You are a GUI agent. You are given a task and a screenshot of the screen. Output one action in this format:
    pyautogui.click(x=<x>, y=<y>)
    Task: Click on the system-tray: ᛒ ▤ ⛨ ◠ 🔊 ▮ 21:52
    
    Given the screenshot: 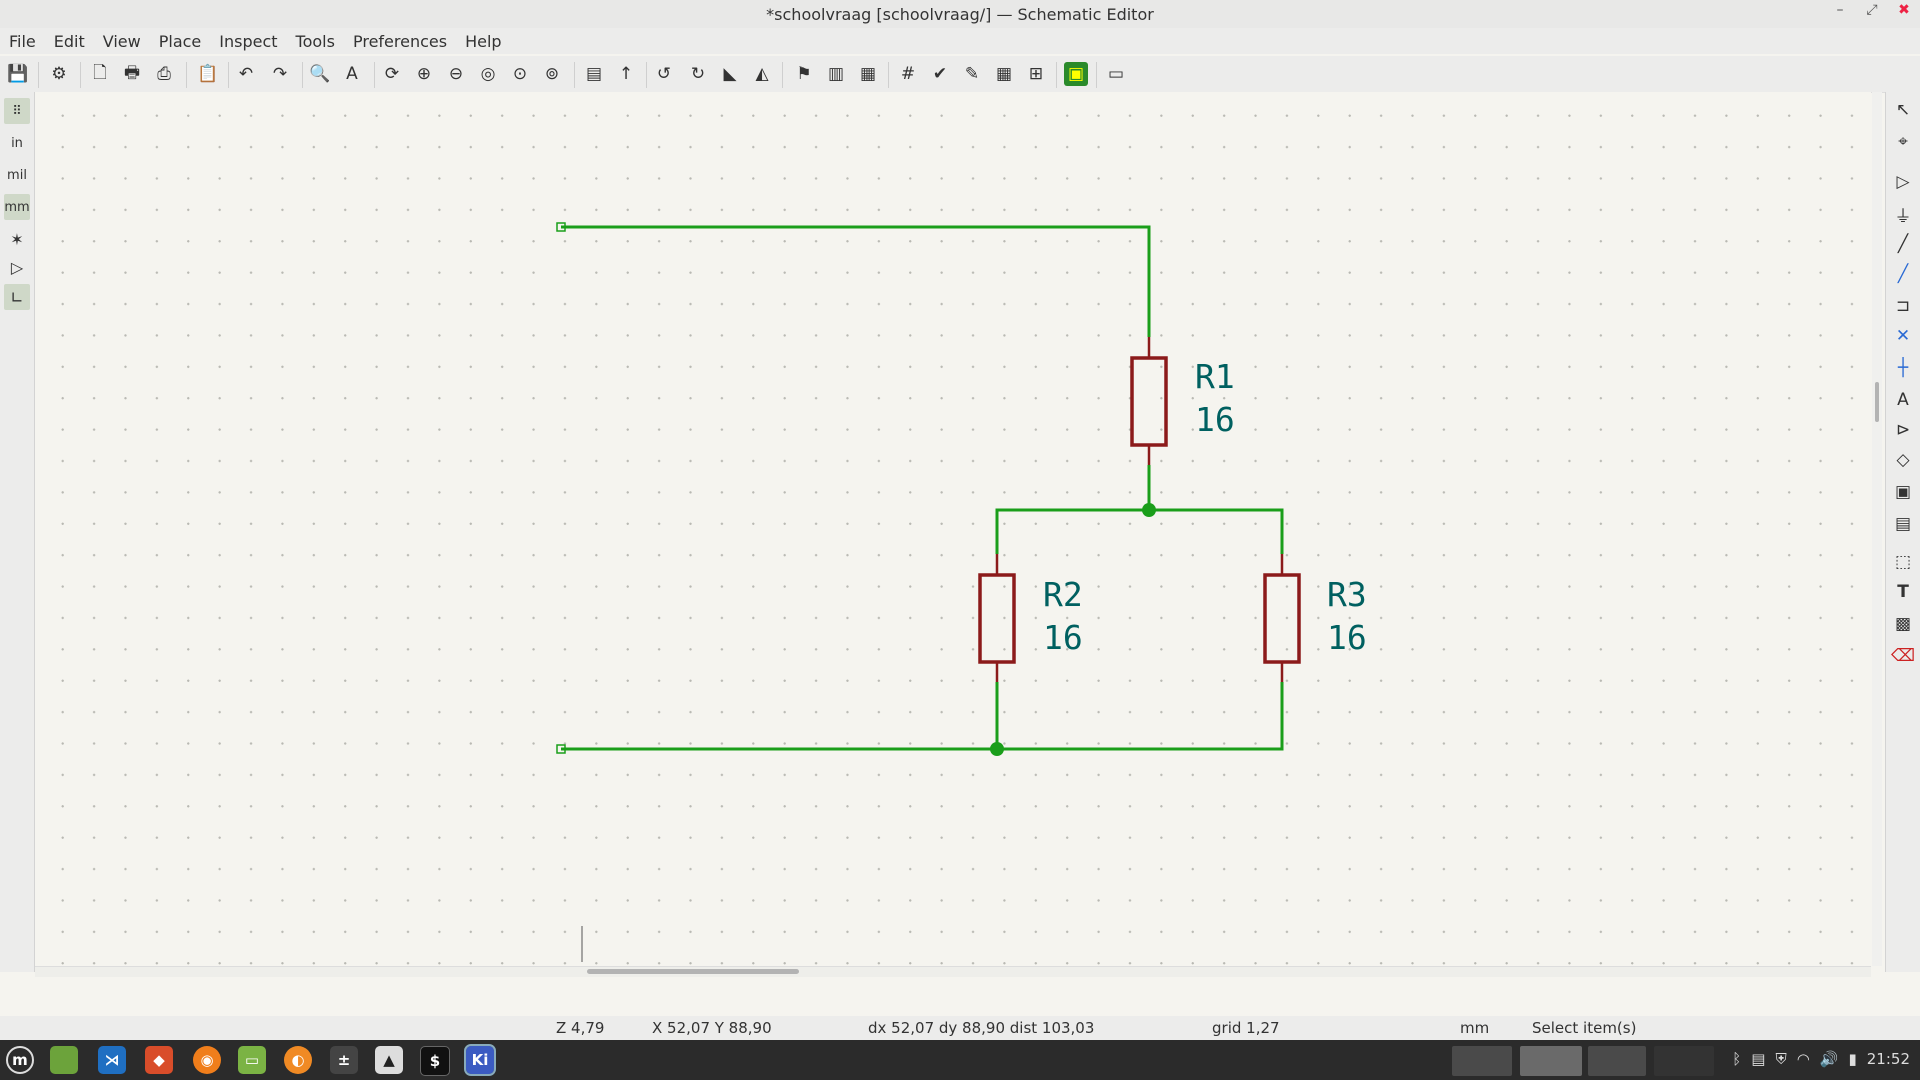 What is the action you would take?
    pyautogui.click(x=1821, y=1059)
    